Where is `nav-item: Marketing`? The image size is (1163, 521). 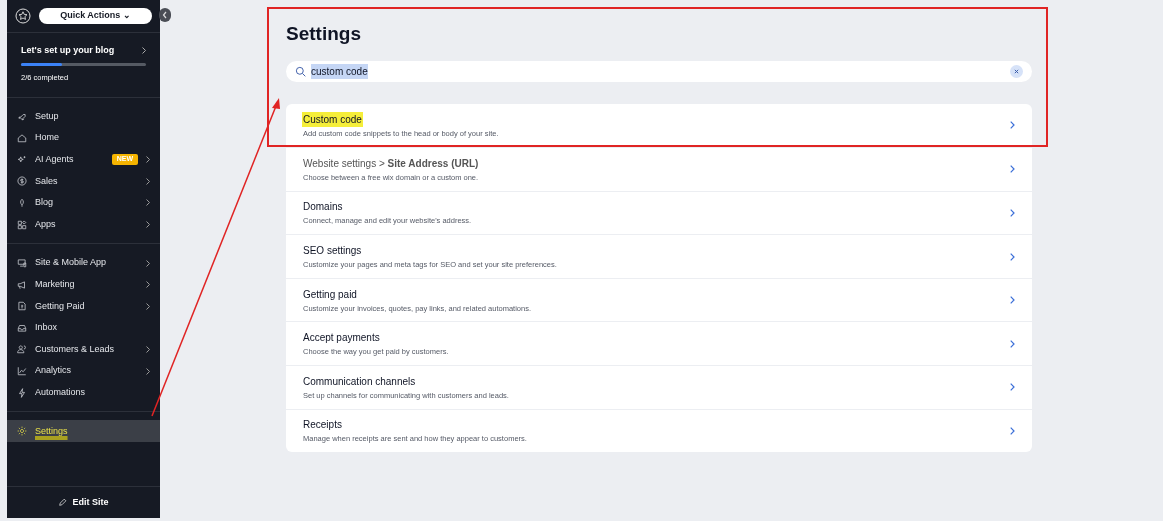 nav-item: Marketing is located at coordinates (83, 284).